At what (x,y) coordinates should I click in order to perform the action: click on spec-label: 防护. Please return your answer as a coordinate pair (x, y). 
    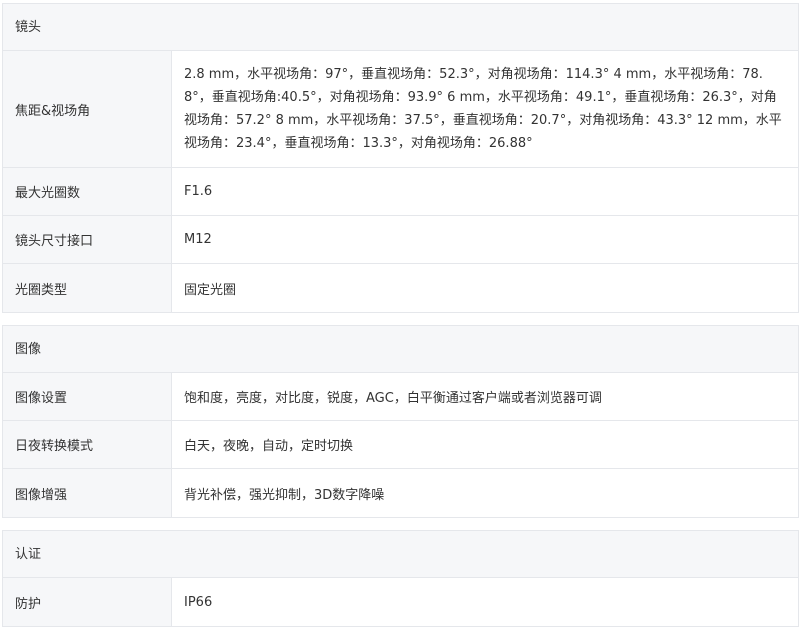
    Looking at the image, I should click on (87, 602).